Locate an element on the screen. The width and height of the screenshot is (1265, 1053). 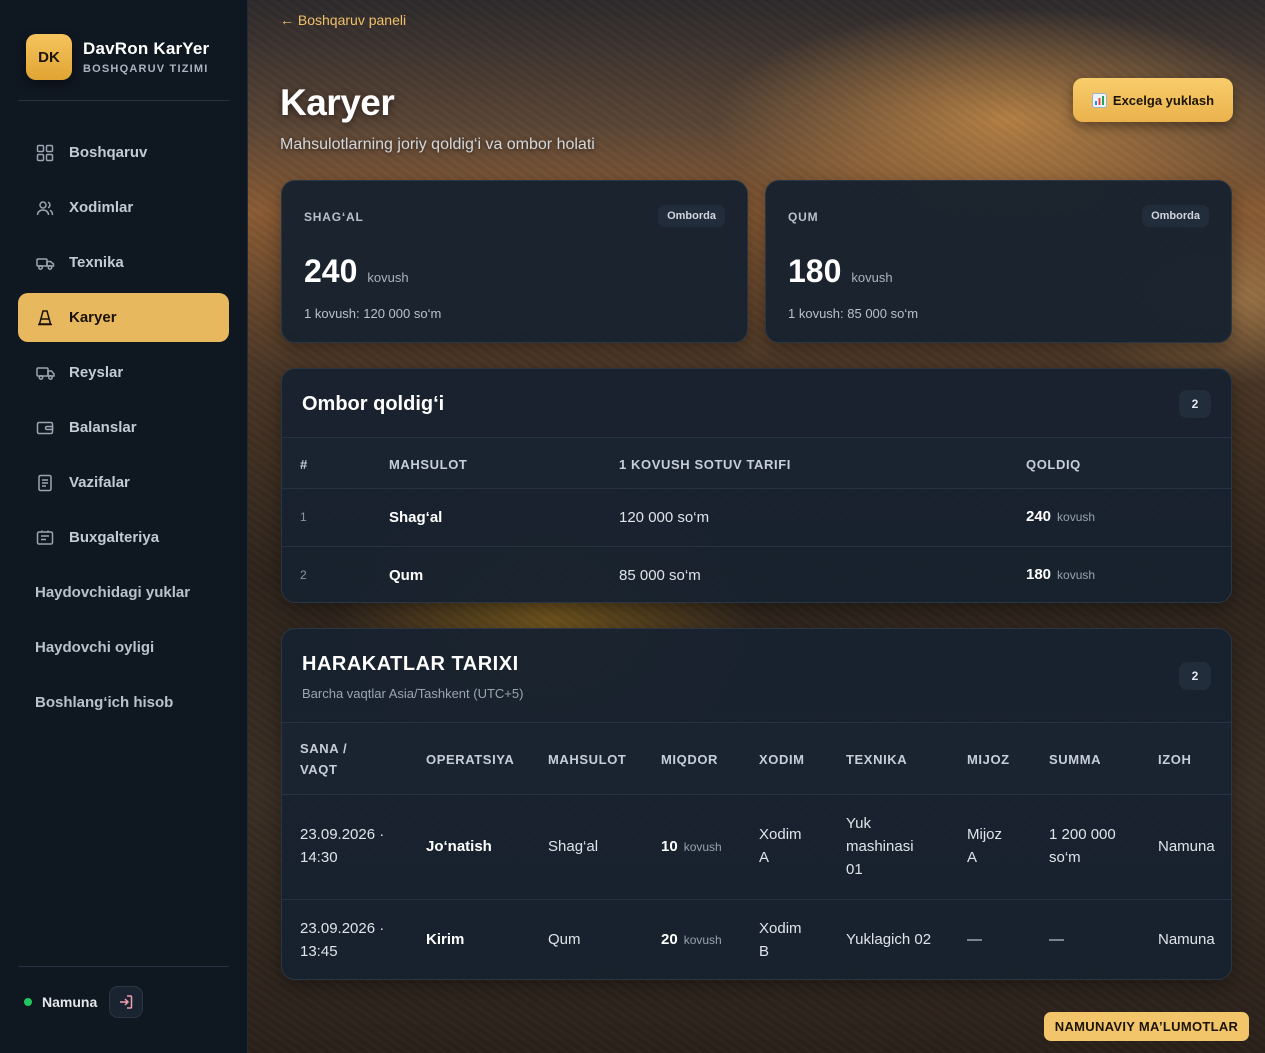
brand-subtitle: BOSHQARUV TIZIMI is located at coordinates (146, 69).